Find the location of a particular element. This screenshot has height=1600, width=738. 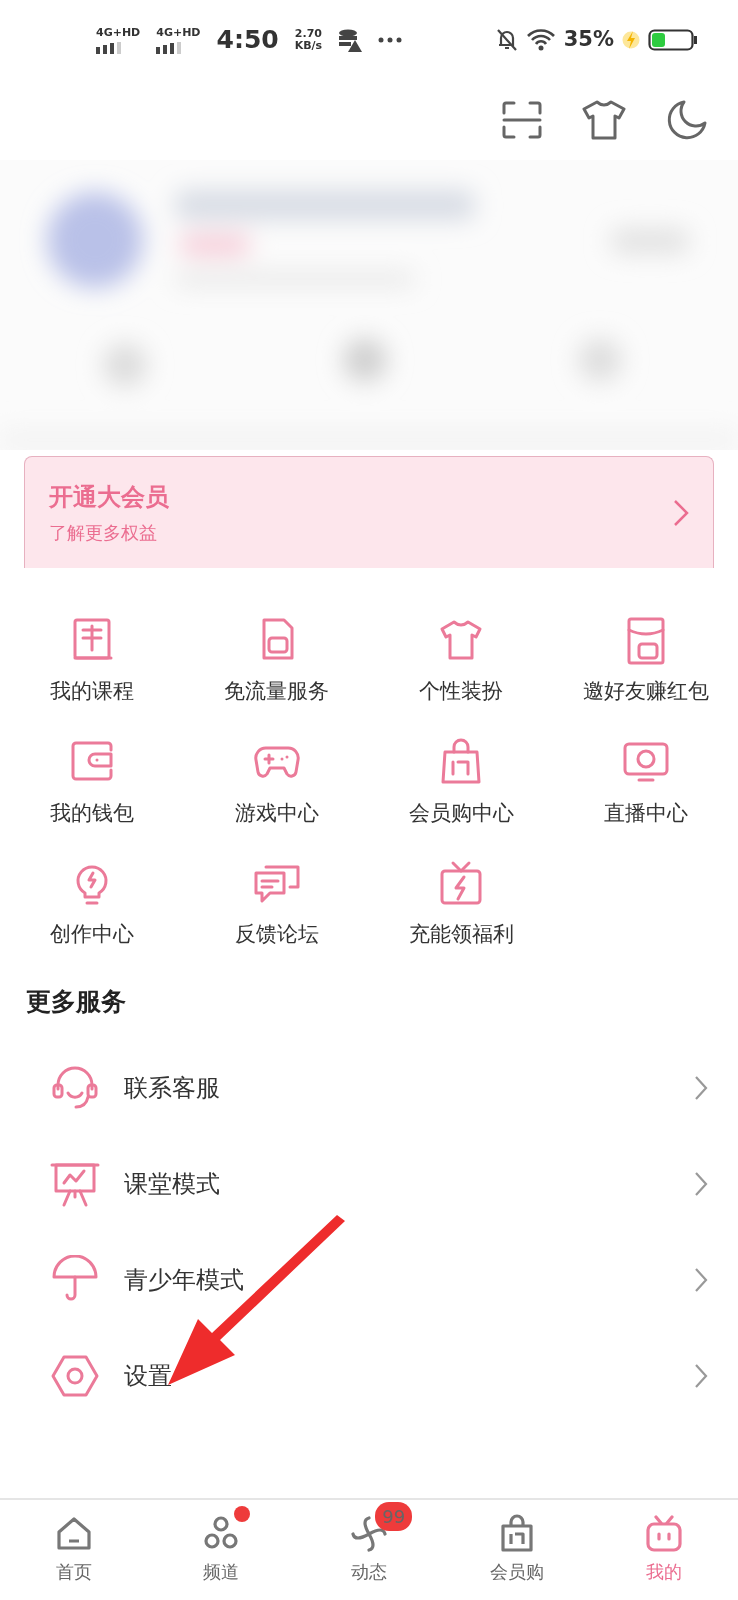

wifi-icon is located at coordinates (540, 40).